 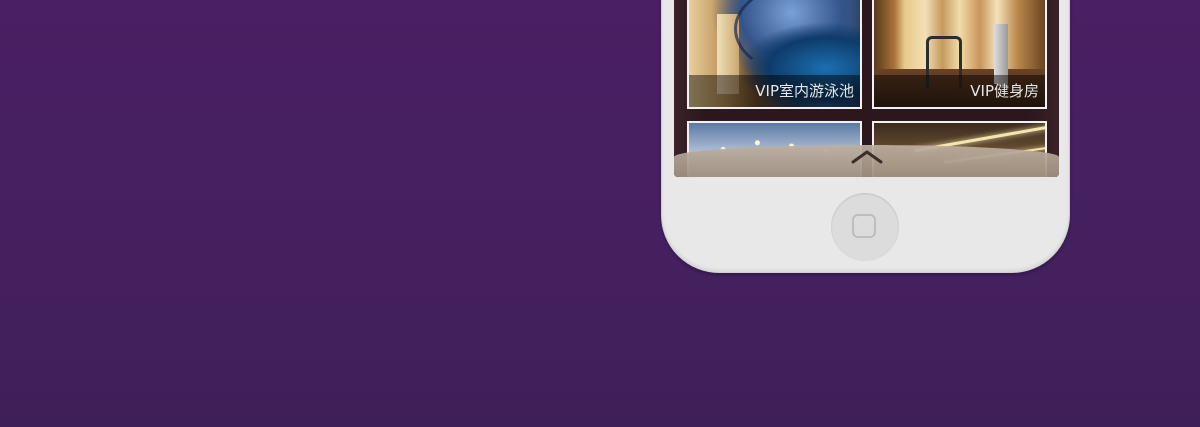 I want to click on tile-caption: VIP健身房, so click(x=959, y=91).